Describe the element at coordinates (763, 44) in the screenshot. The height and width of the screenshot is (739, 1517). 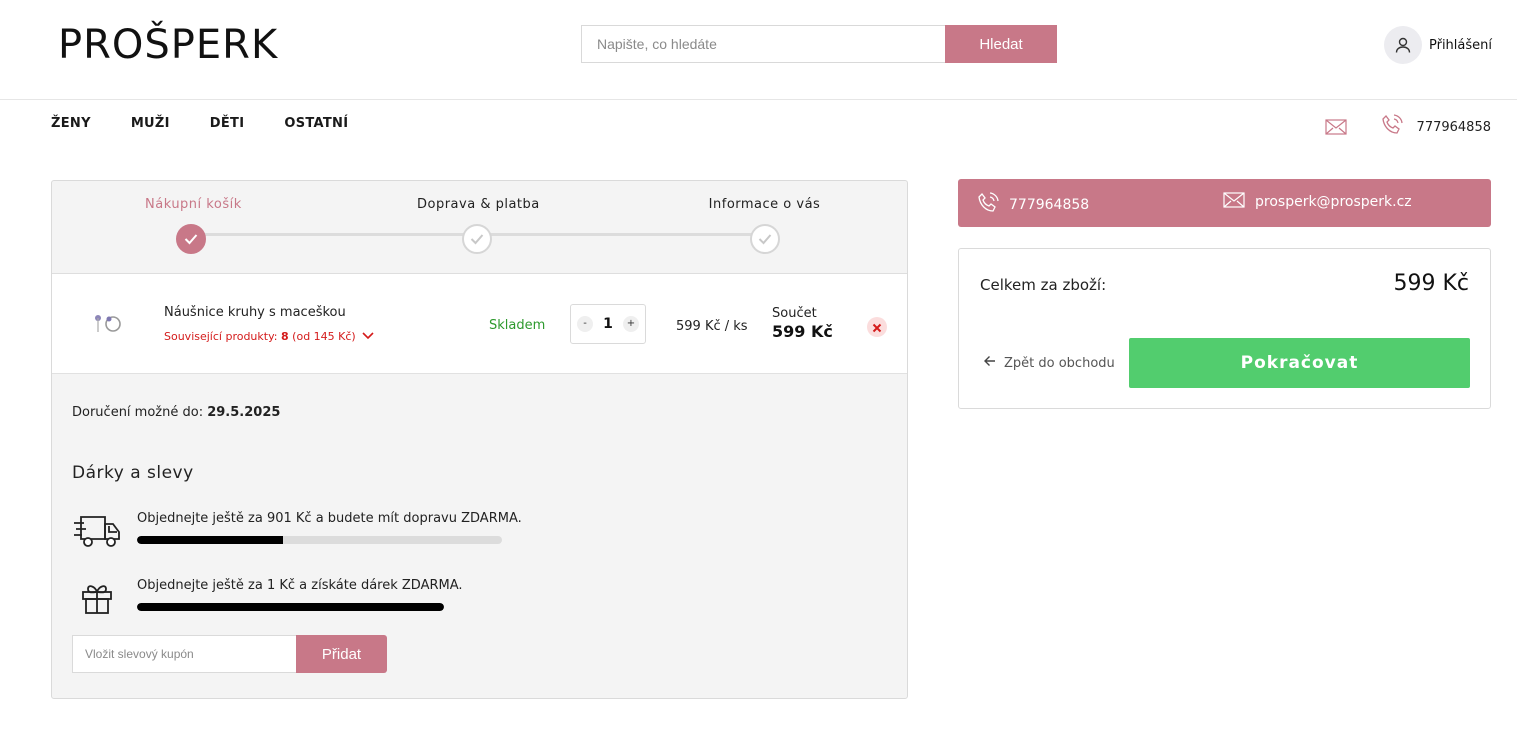
I see `search-input` at that location.